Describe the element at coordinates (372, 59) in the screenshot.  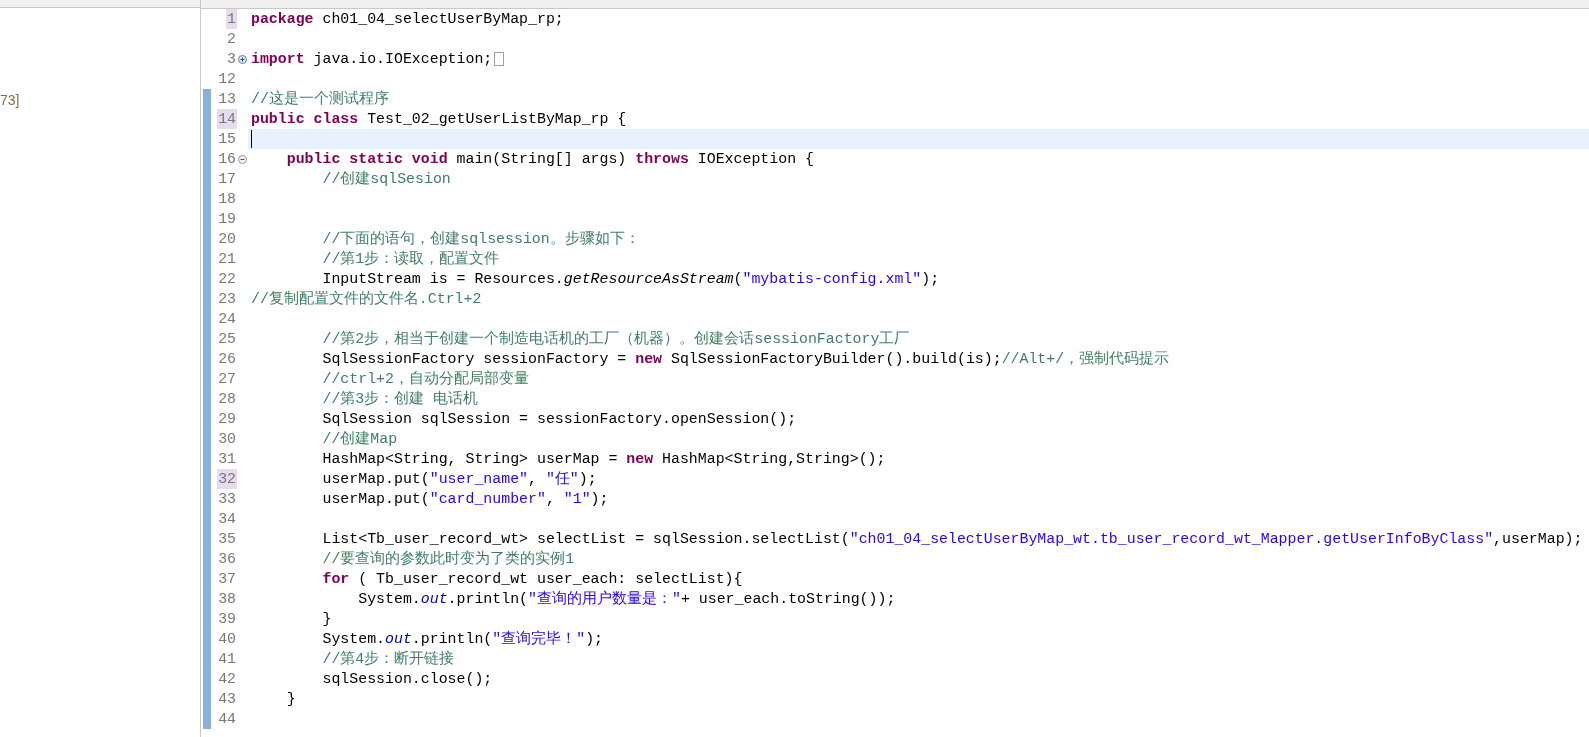
I see `code-line: import java.io.IOException;` at that location.